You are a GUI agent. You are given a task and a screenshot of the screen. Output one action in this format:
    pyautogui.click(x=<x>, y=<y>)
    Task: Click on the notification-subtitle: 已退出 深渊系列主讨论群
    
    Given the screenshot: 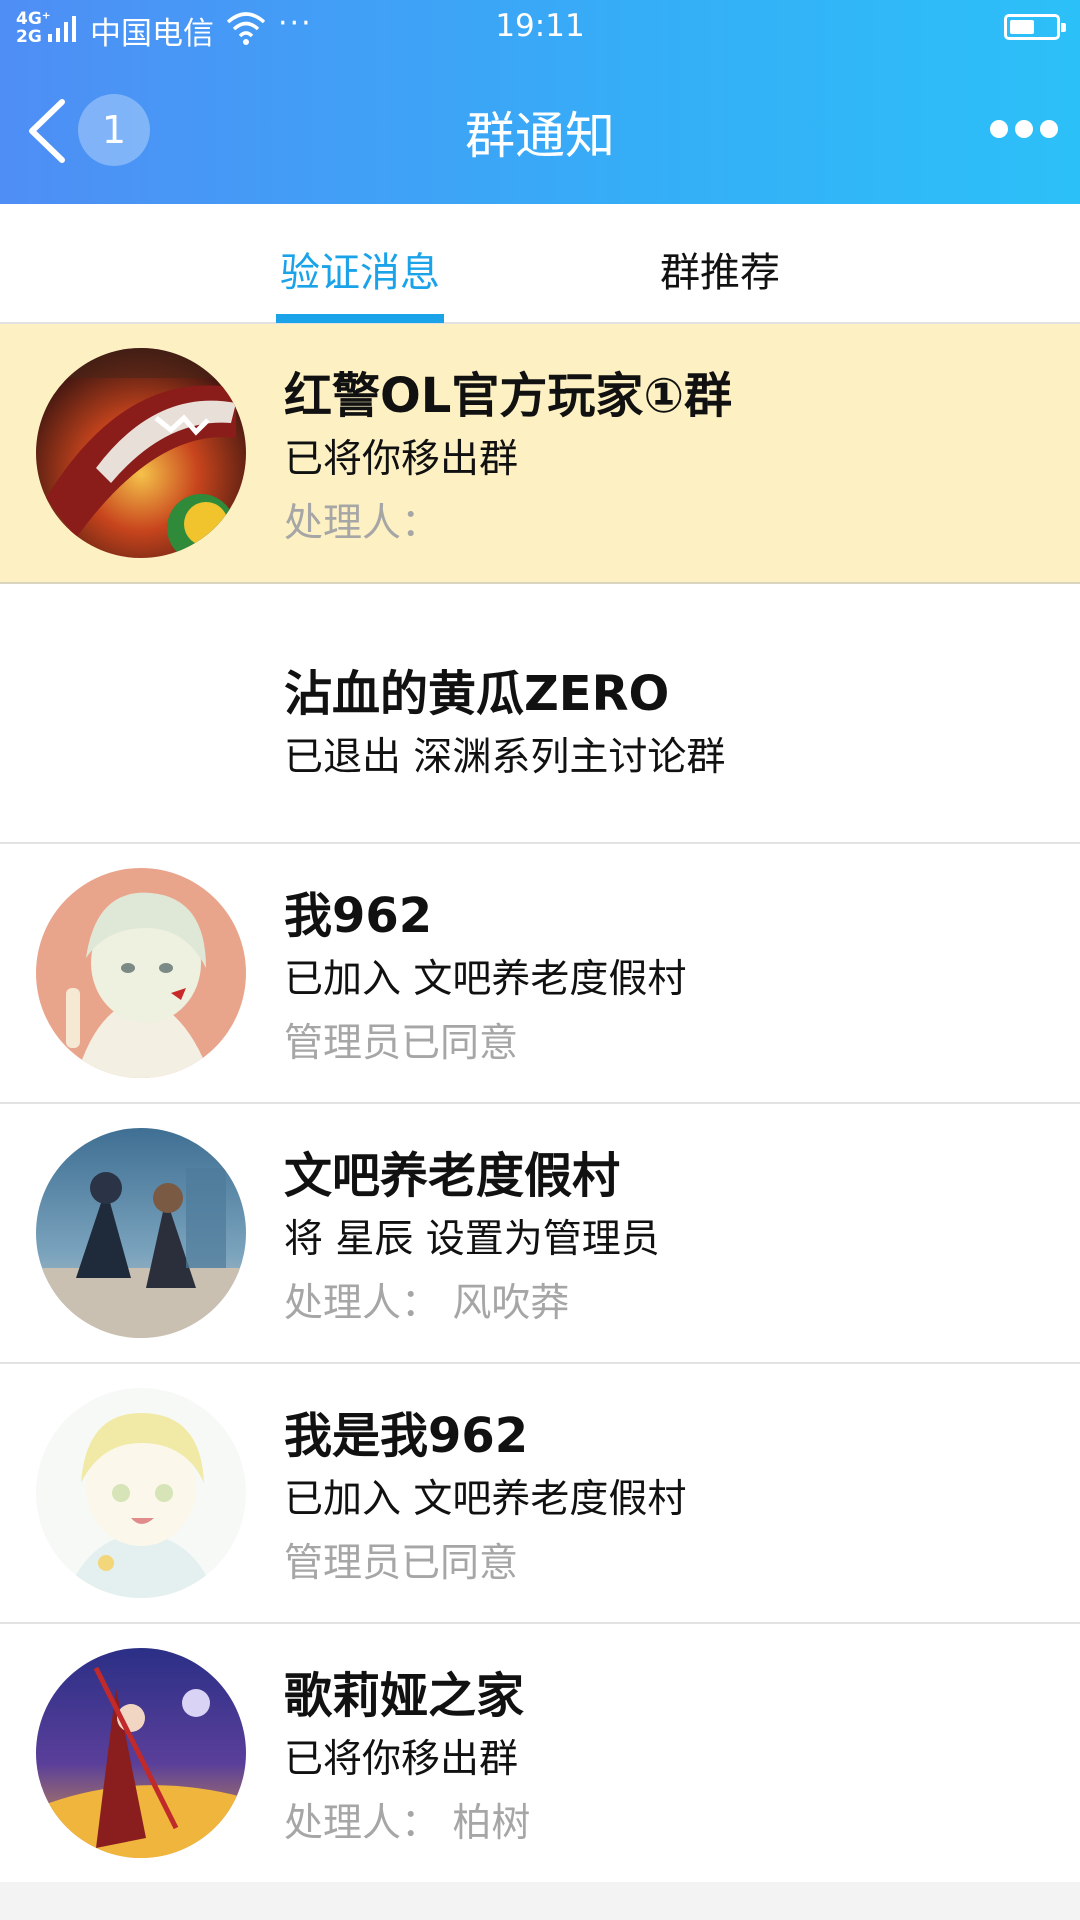 What is the action you would take?
    pyautogui.click(x=505, y=757)
    